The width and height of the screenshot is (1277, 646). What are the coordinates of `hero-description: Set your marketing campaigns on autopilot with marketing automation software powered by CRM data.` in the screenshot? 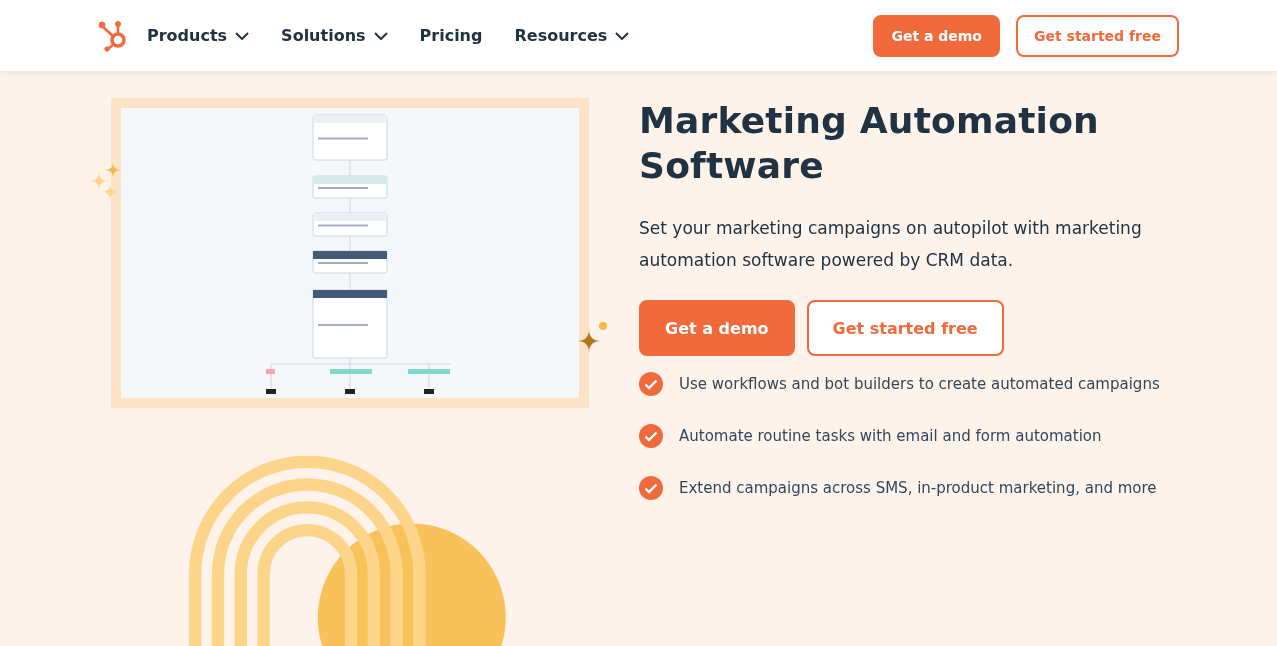 It's located at (891, 244).